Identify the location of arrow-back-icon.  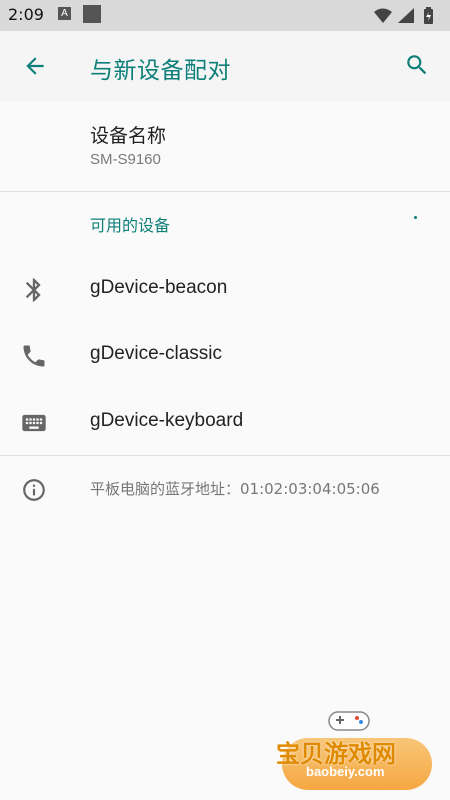
(35, 66).